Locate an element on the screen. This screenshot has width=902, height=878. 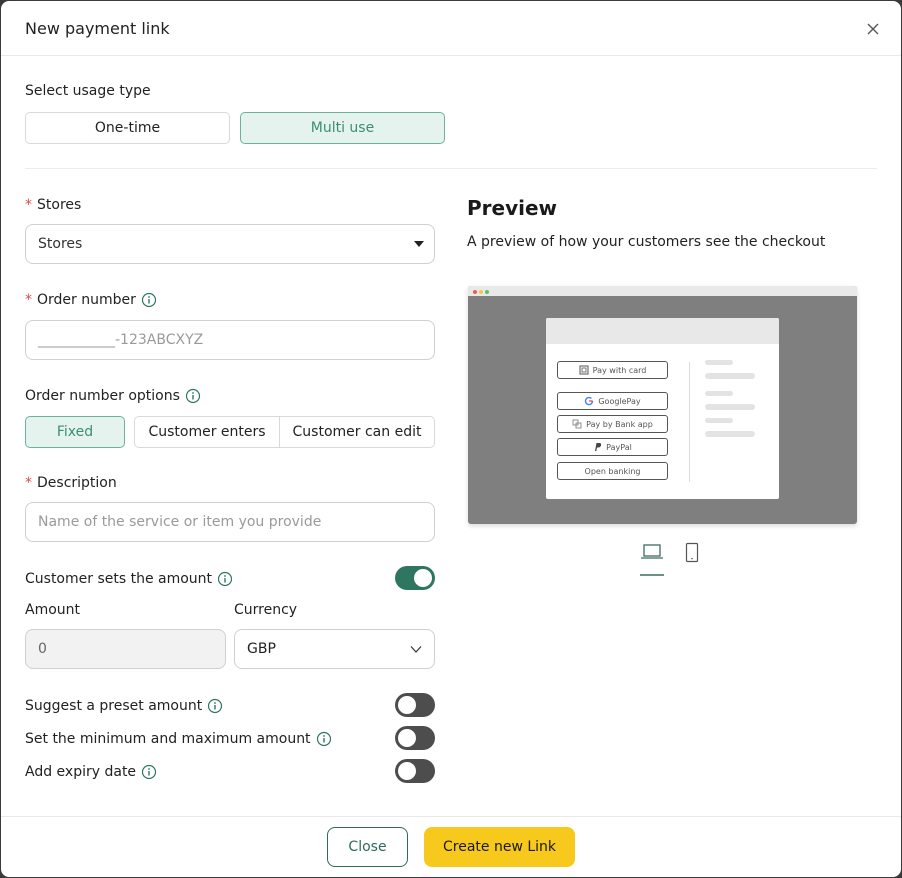
description-label: * Description is located at coordinates (71, 483).